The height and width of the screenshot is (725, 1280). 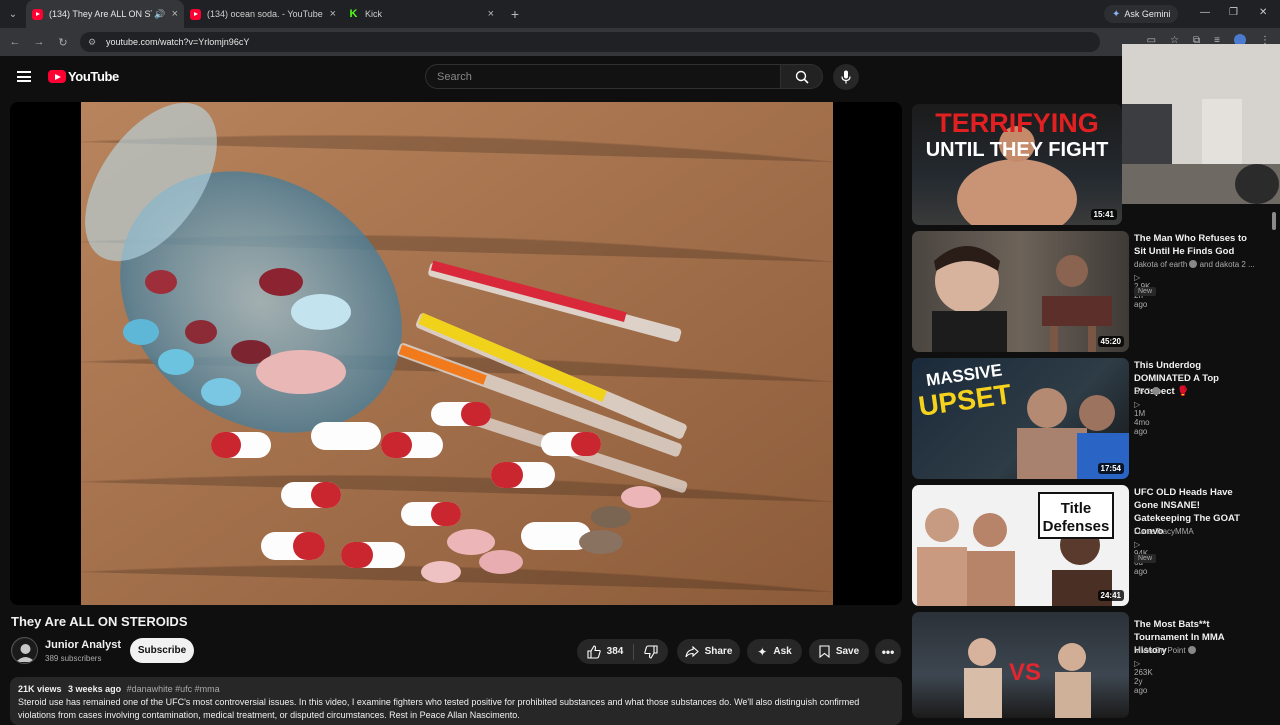 I want to click on tab-ocean-soda: (134) ocean soda. - YouTube ×, so click(x=263, y=14).